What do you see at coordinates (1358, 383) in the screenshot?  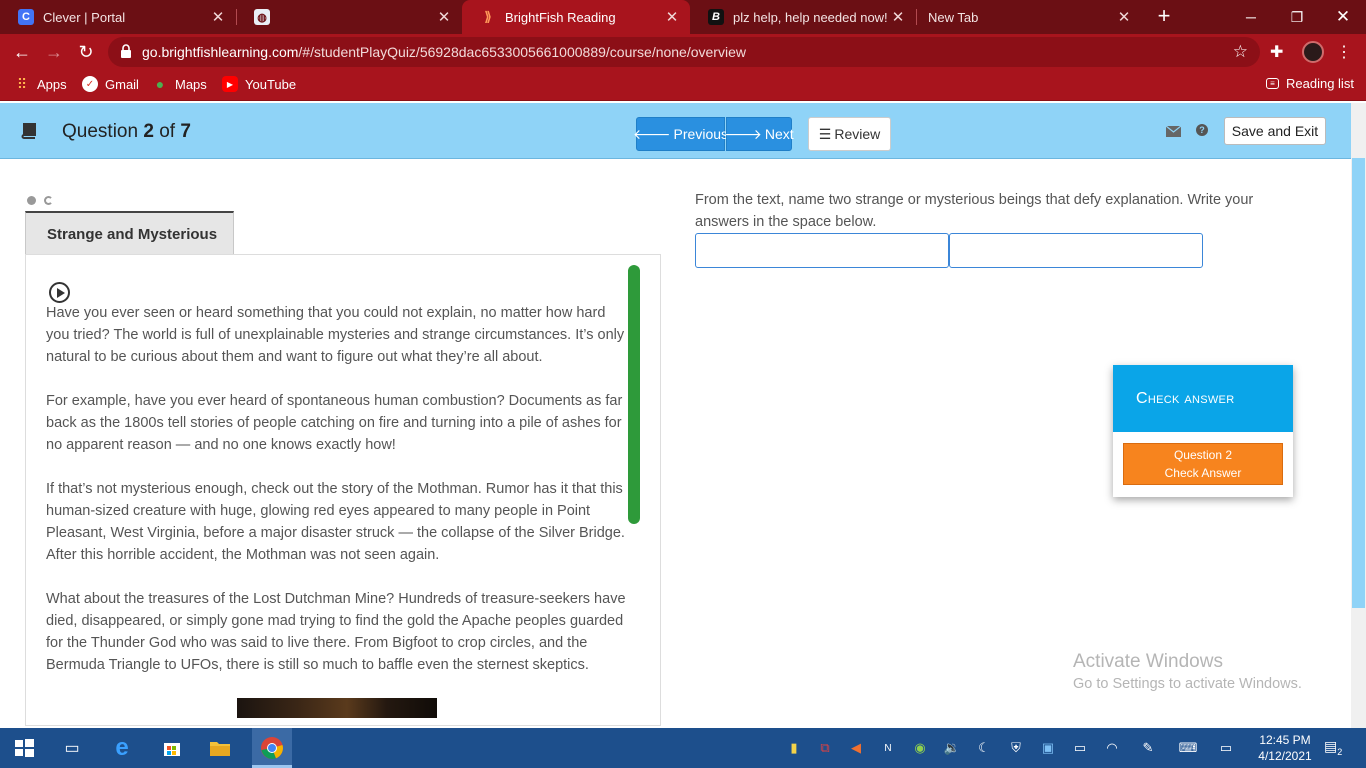 I see `page-scrollbar-thumb` at bounding box center [1358, 383].